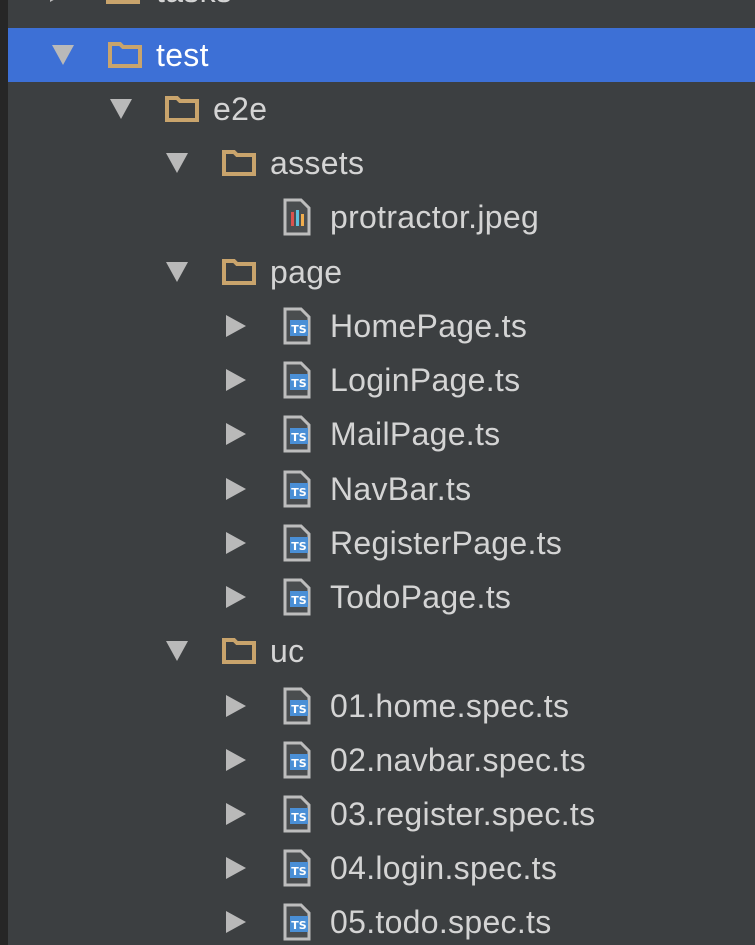 This screenshot has width=755, height=945. Describe the element at coordinates (317, 163) in the screenshot. I see `tree-item-label: assets` at that location.